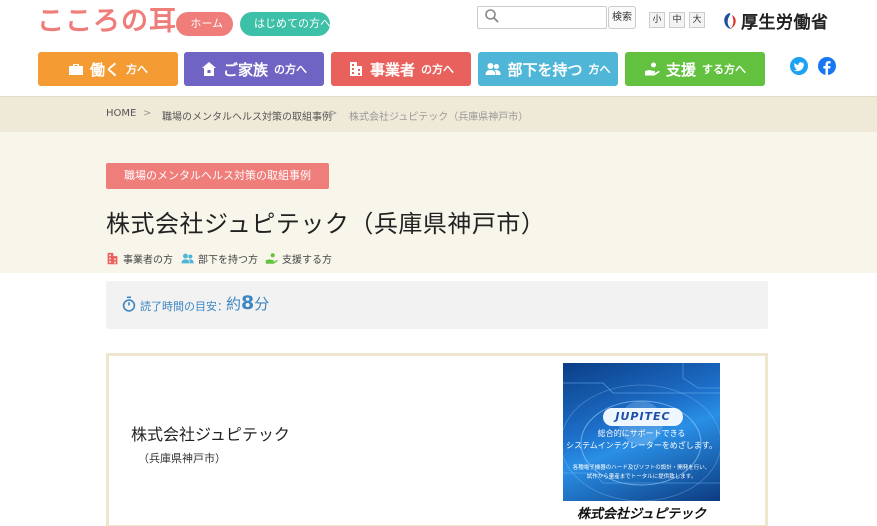  I want to click on nav-family-button: ご家族 の方へ, so click(254, 69).